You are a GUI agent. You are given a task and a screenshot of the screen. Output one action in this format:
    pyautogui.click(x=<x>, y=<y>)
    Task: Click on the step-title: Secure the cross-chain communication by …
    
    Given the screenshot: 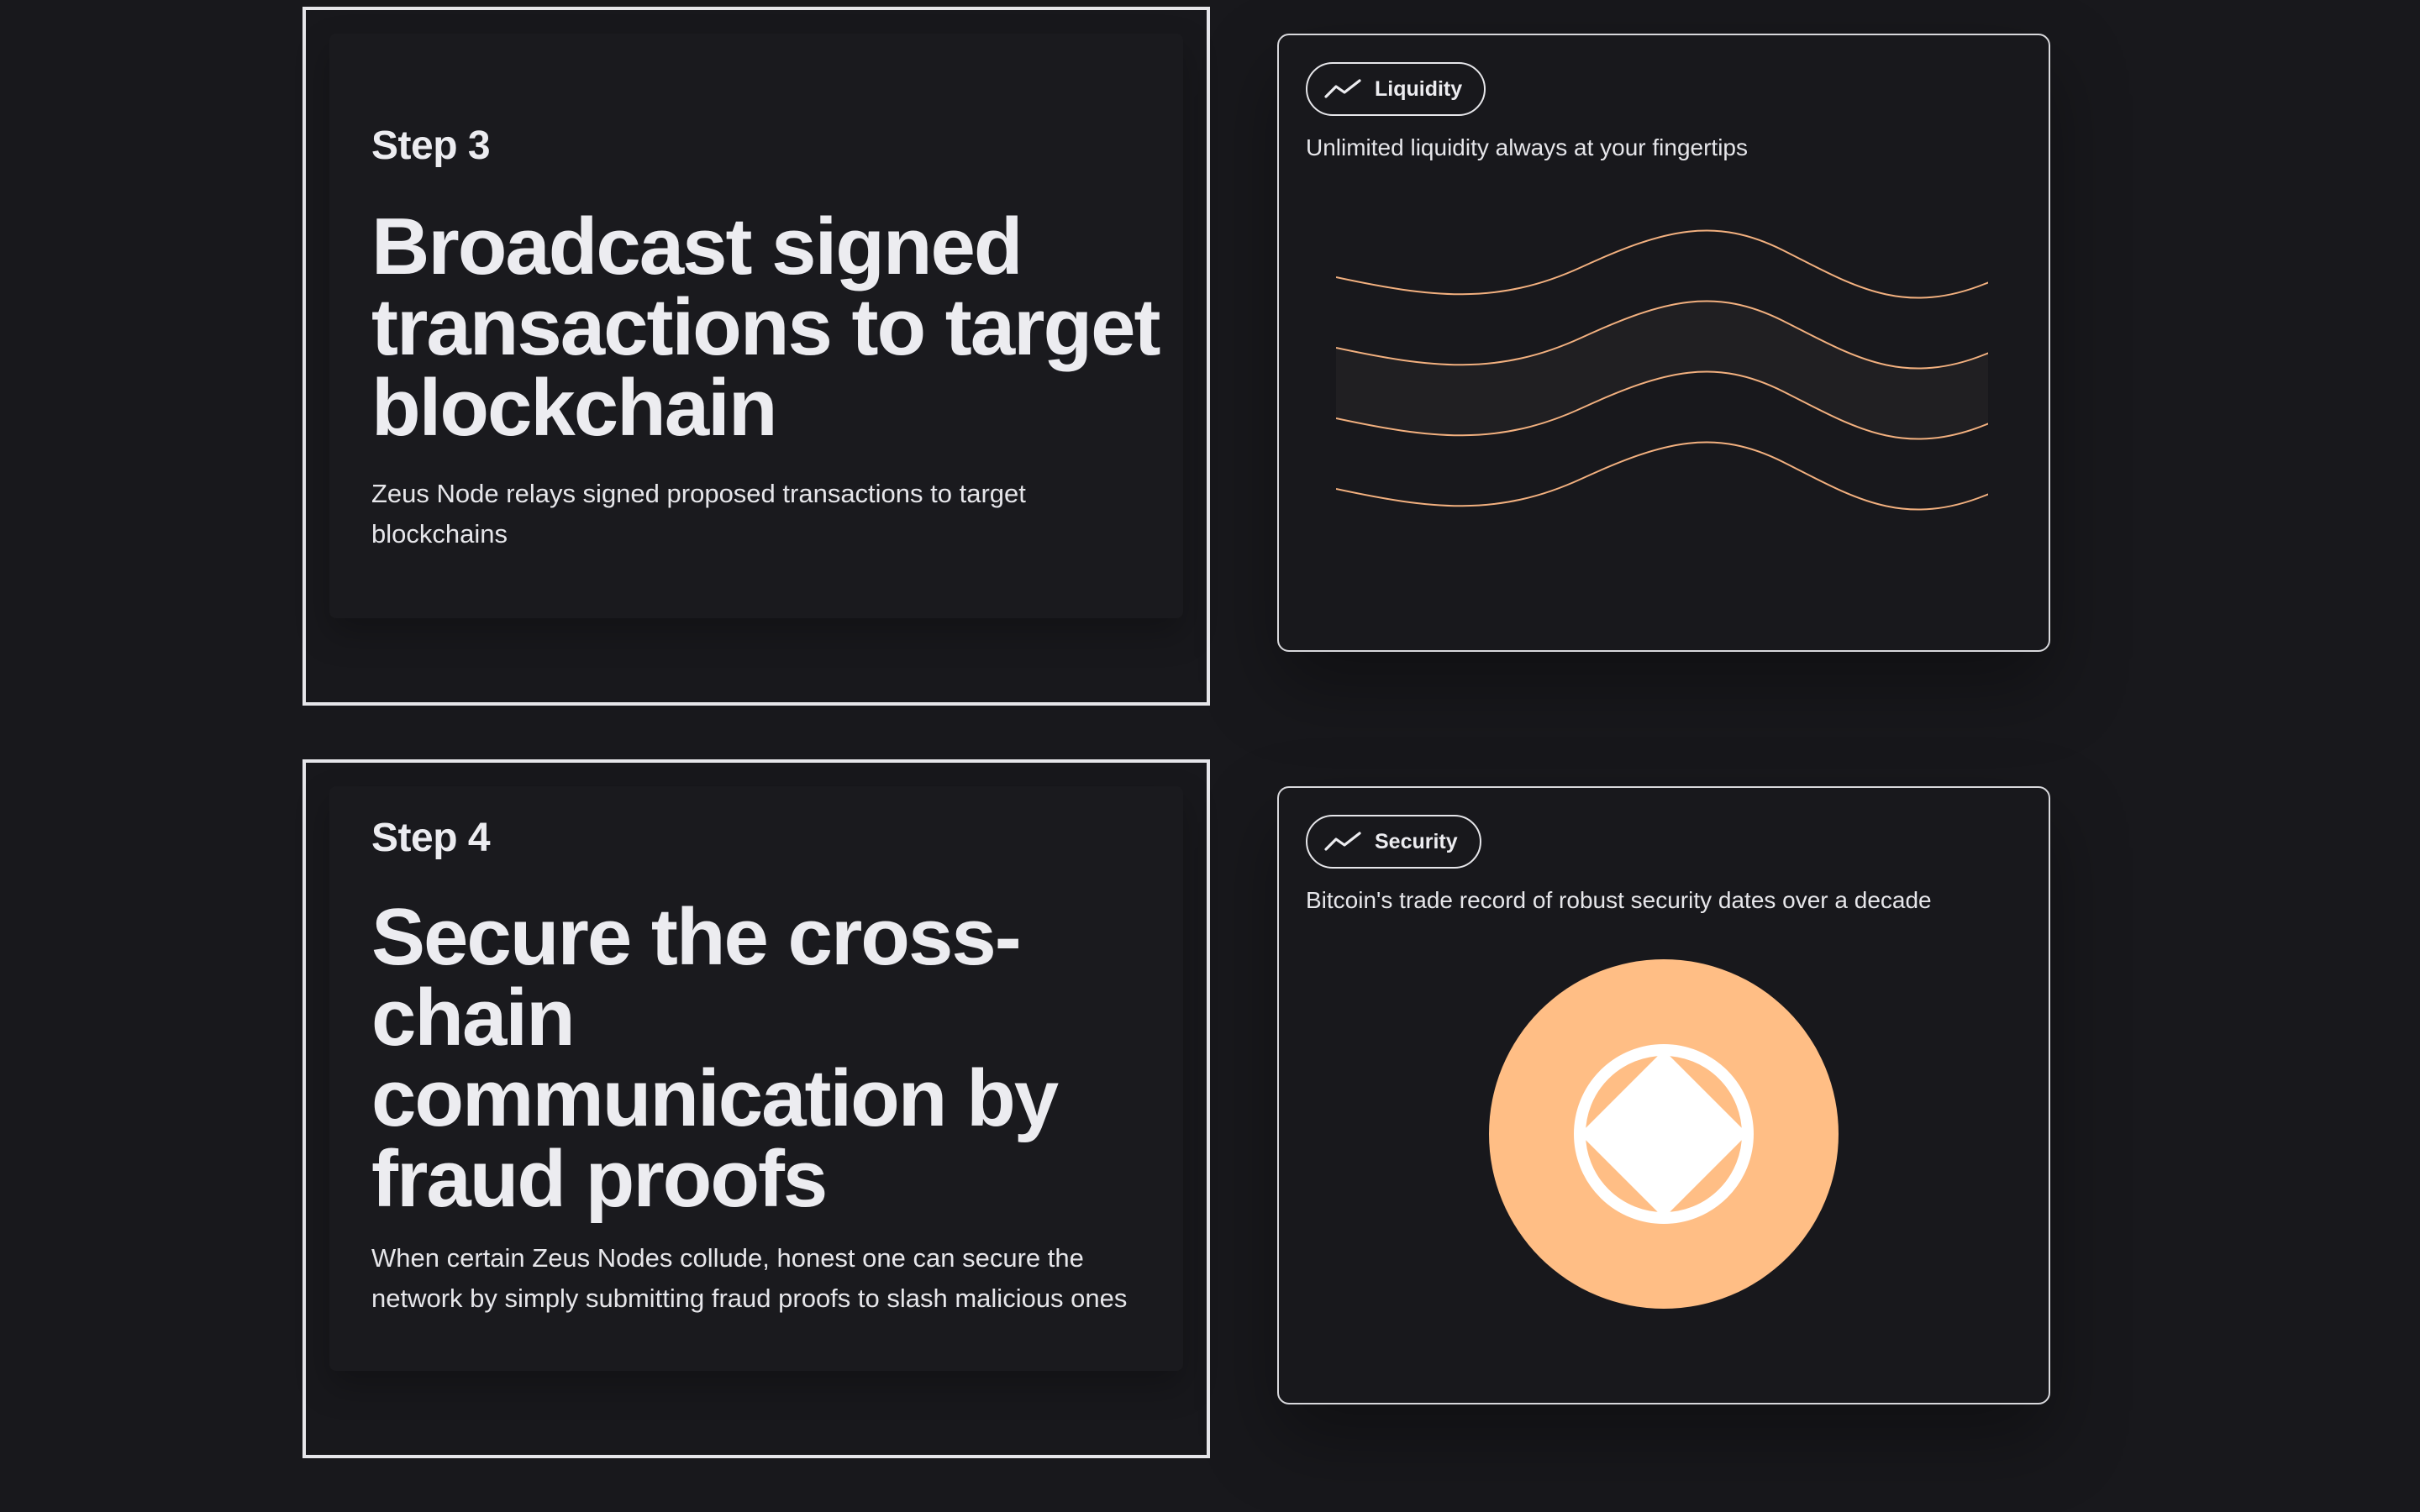 What is the action you would take?
    pyautogui.click(x=715, y=1058)
    